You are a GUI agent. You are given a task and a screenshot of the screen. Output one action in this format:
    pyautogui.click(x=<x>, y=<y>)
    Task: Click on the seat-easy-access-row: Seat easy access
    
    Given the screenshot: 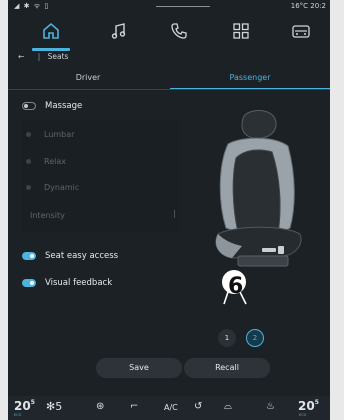 What is the action you would take?
    pyautogui.click(x=70, y=256)
    